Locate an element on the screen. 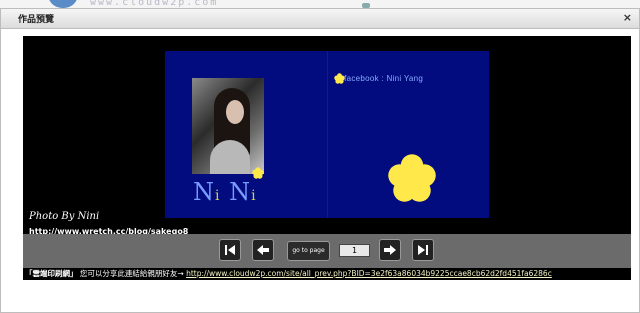  background-logo is located at coordinates (63, 4).